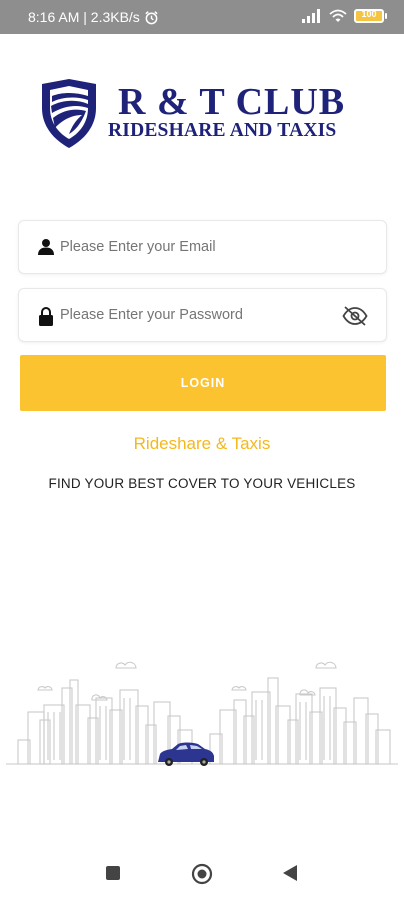 This screenshot has width=404, height=900. What do you see at coordinates (69, 113) in the screenshot?
I see `shield-logo-icon` at bounding box center [69, 113].